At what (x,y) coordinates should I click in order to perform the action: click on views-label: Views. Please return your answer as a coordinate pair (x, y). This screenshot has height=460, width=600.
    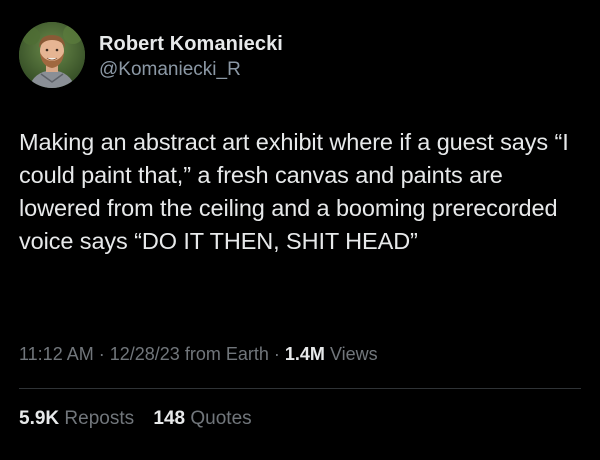
    Looking at the image, I should click on (353, 354).